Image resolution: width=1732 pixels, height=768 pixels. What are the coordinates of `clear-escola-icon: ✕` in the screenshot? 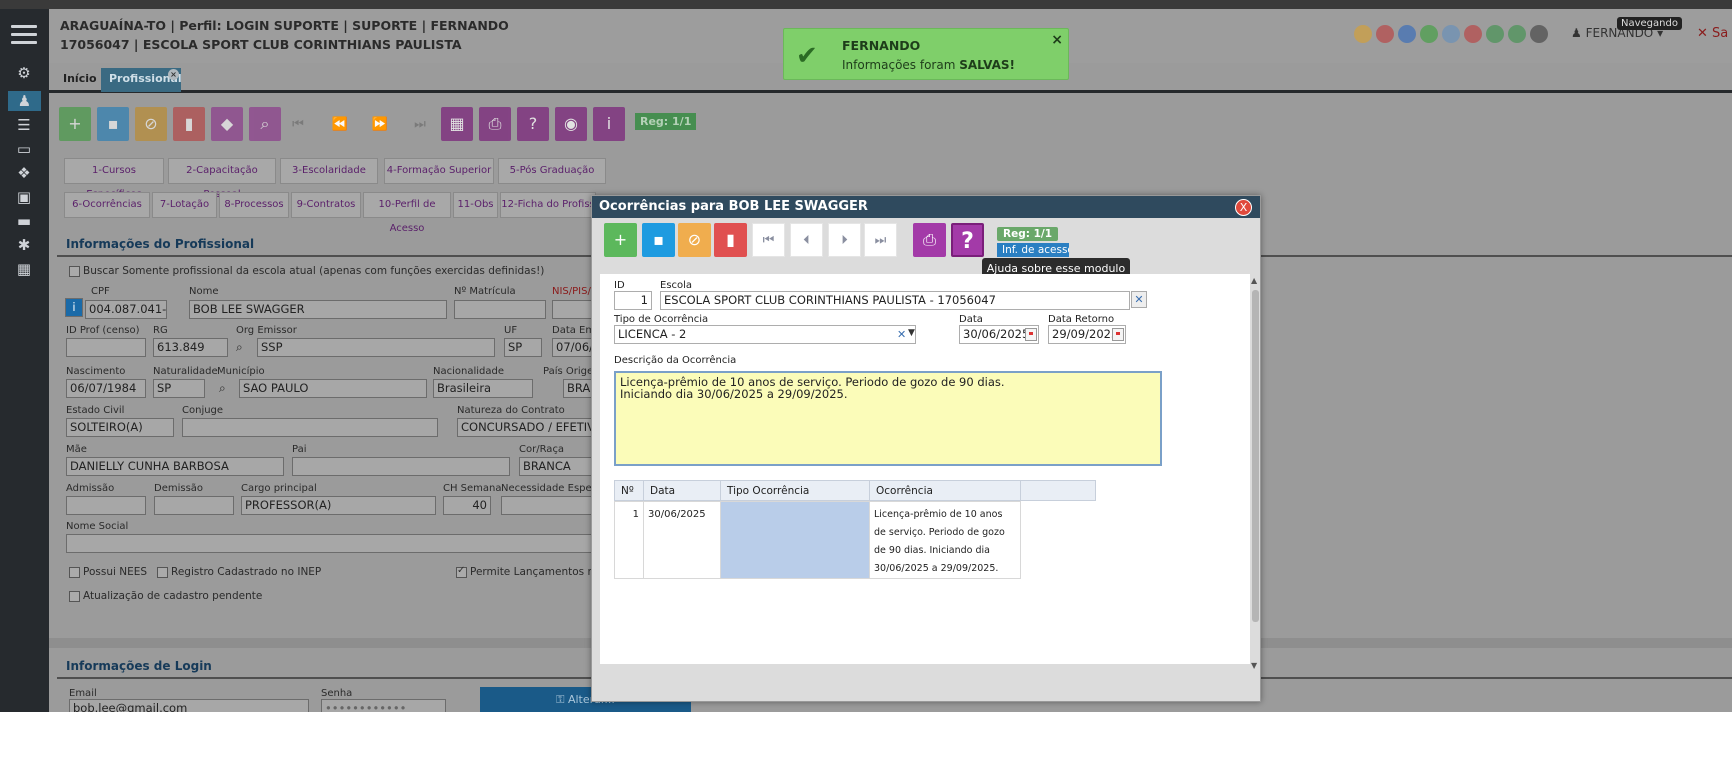 It's located at (1139, 299).